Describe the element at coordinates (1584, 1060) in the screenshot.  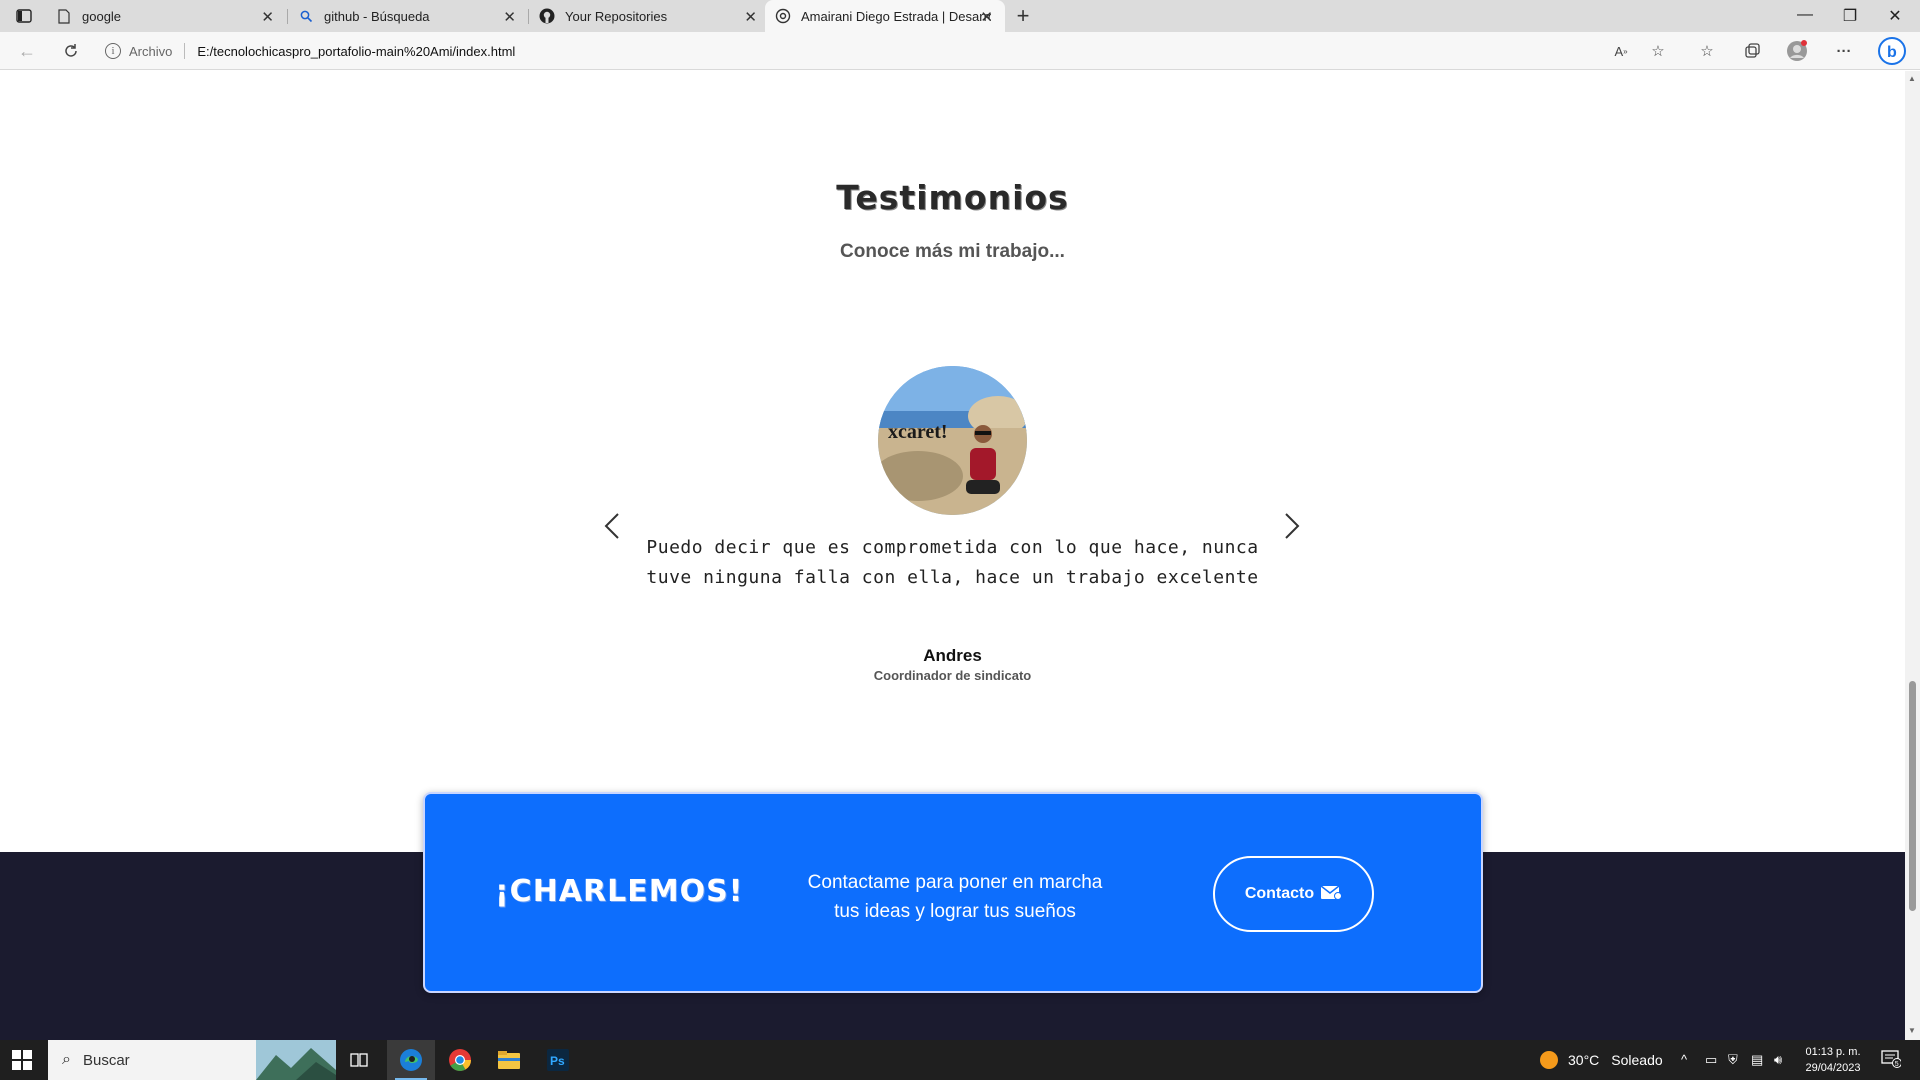
I see `weather-temperature: 30°C` at that location.